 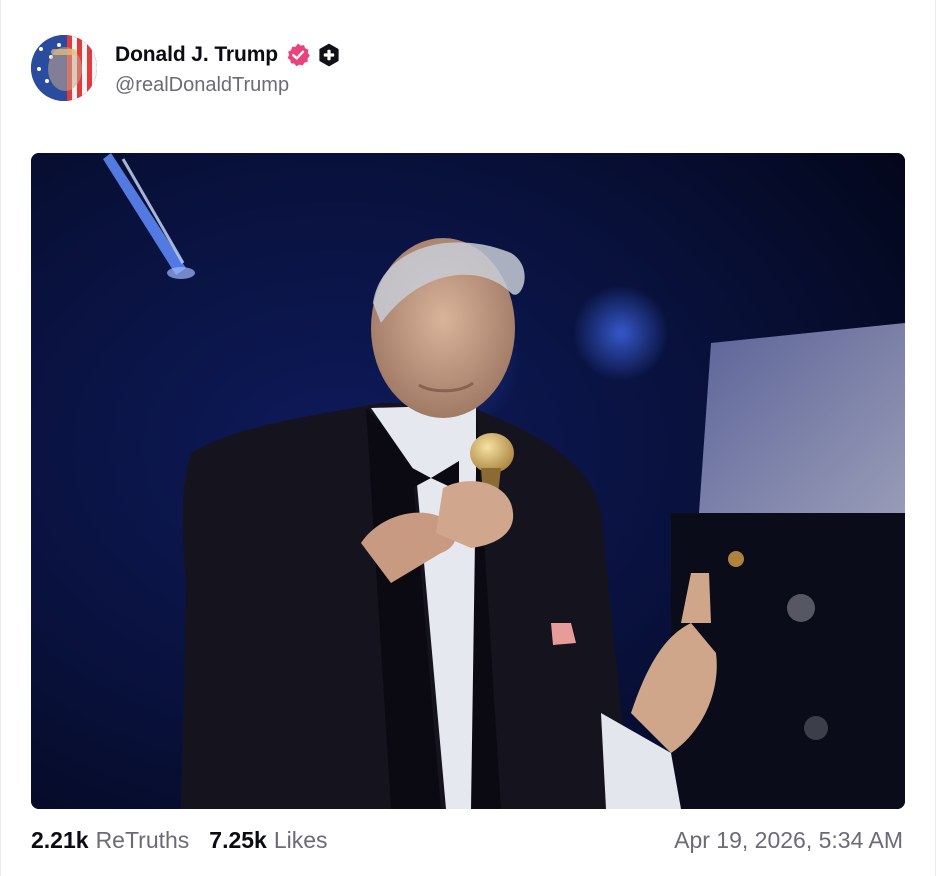 What do you see at coordinates (196, 55) in the screenshot?
I see `display-name: Donald J. Trump` at bounding box center [196, 55].